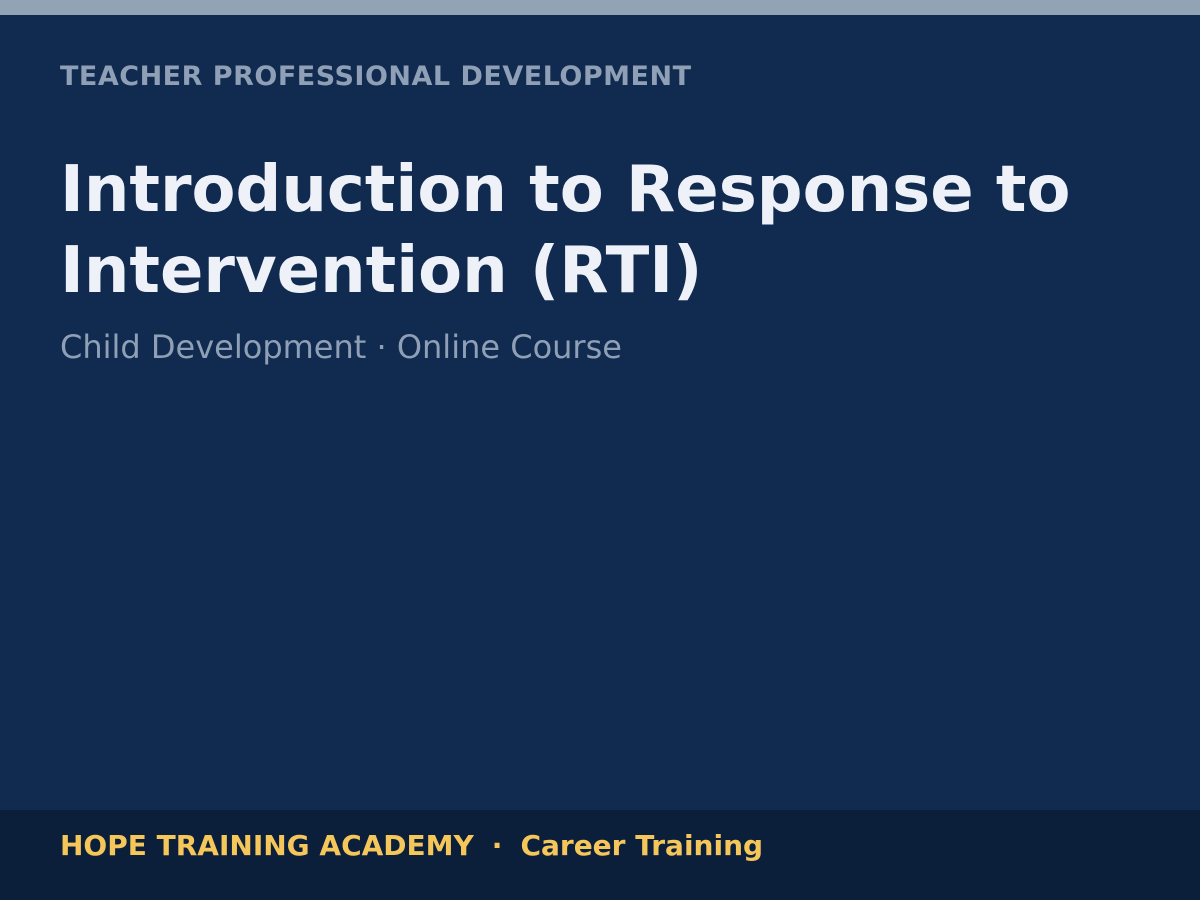  Describe the element at coordinates (267, 845) in the screenshot. I see `footer-organization: HOPE TRAINING ACADEMY` at that location.